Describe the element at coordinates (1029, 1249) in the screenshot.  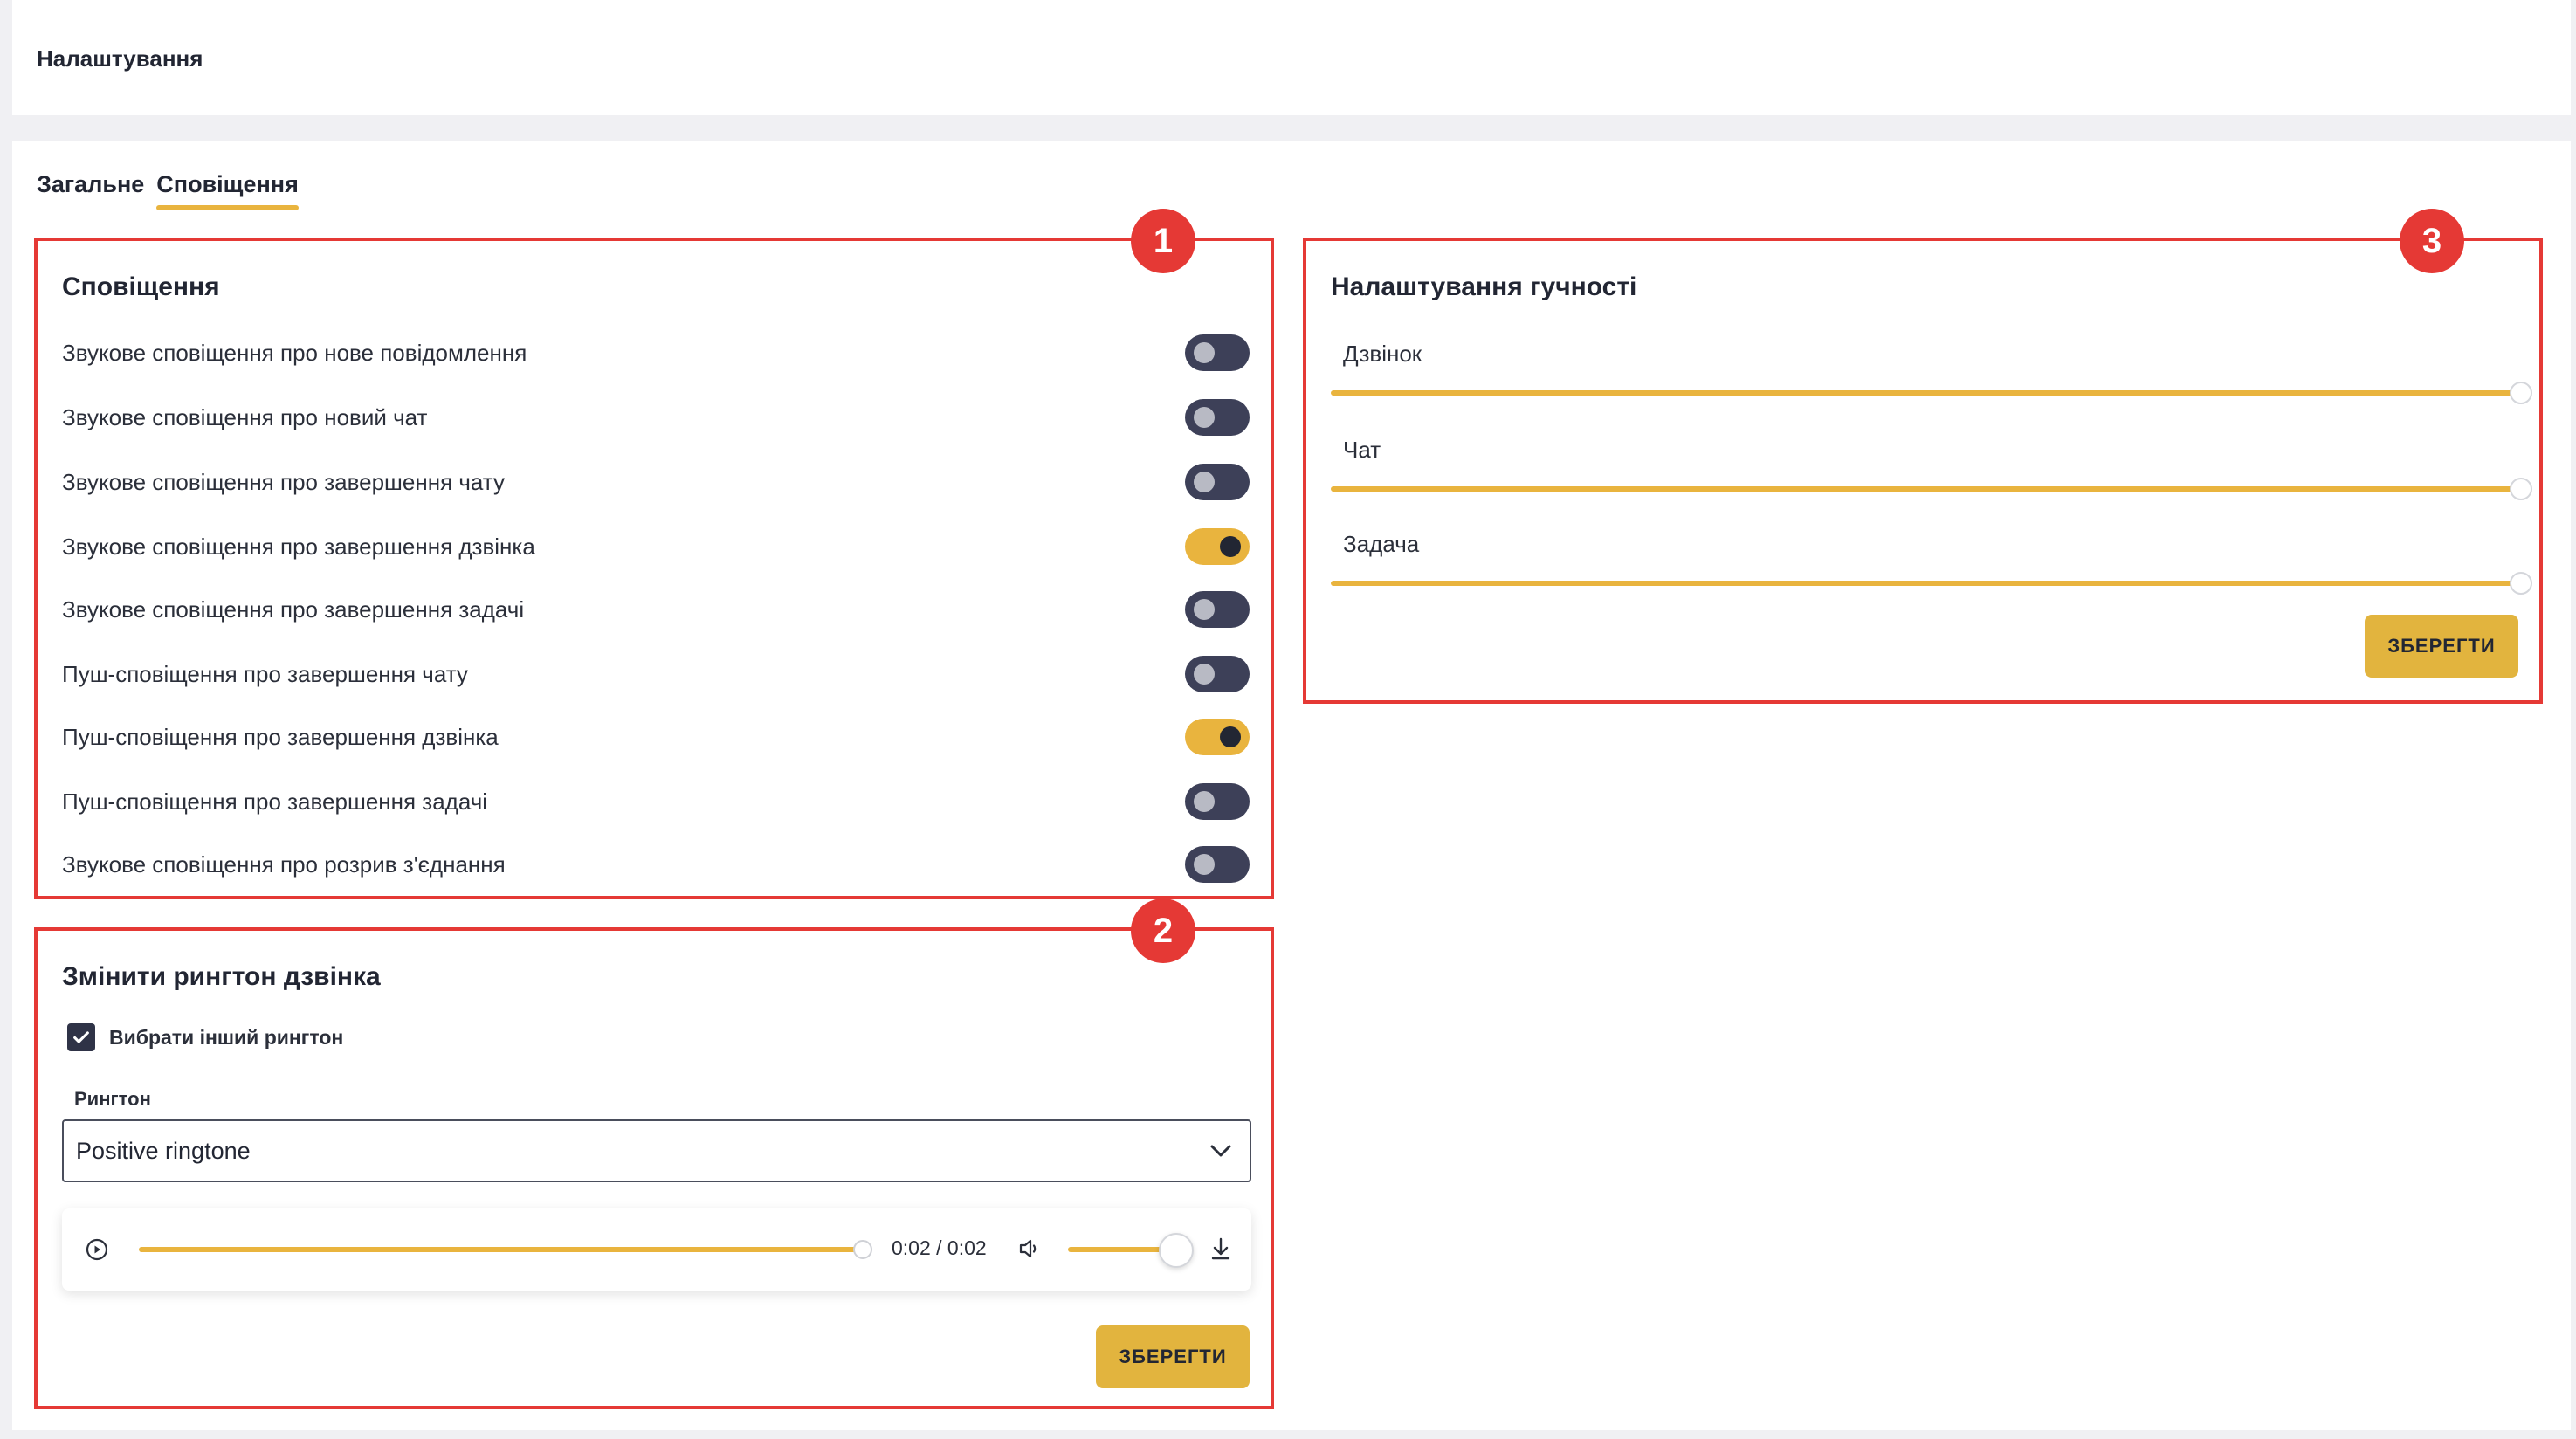
I see `volume-icon` at that location.